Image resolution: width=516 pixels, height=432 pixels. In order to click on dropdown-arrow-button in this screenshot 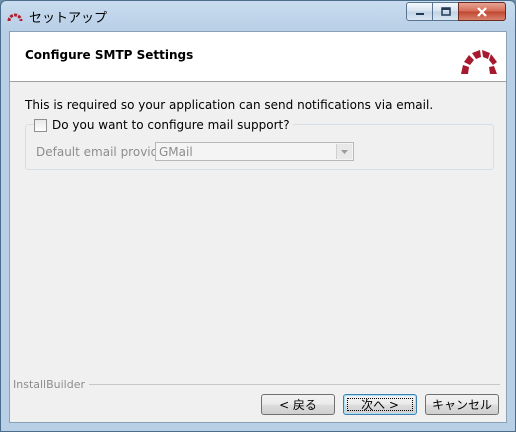, I will do `click(344, 151)`.